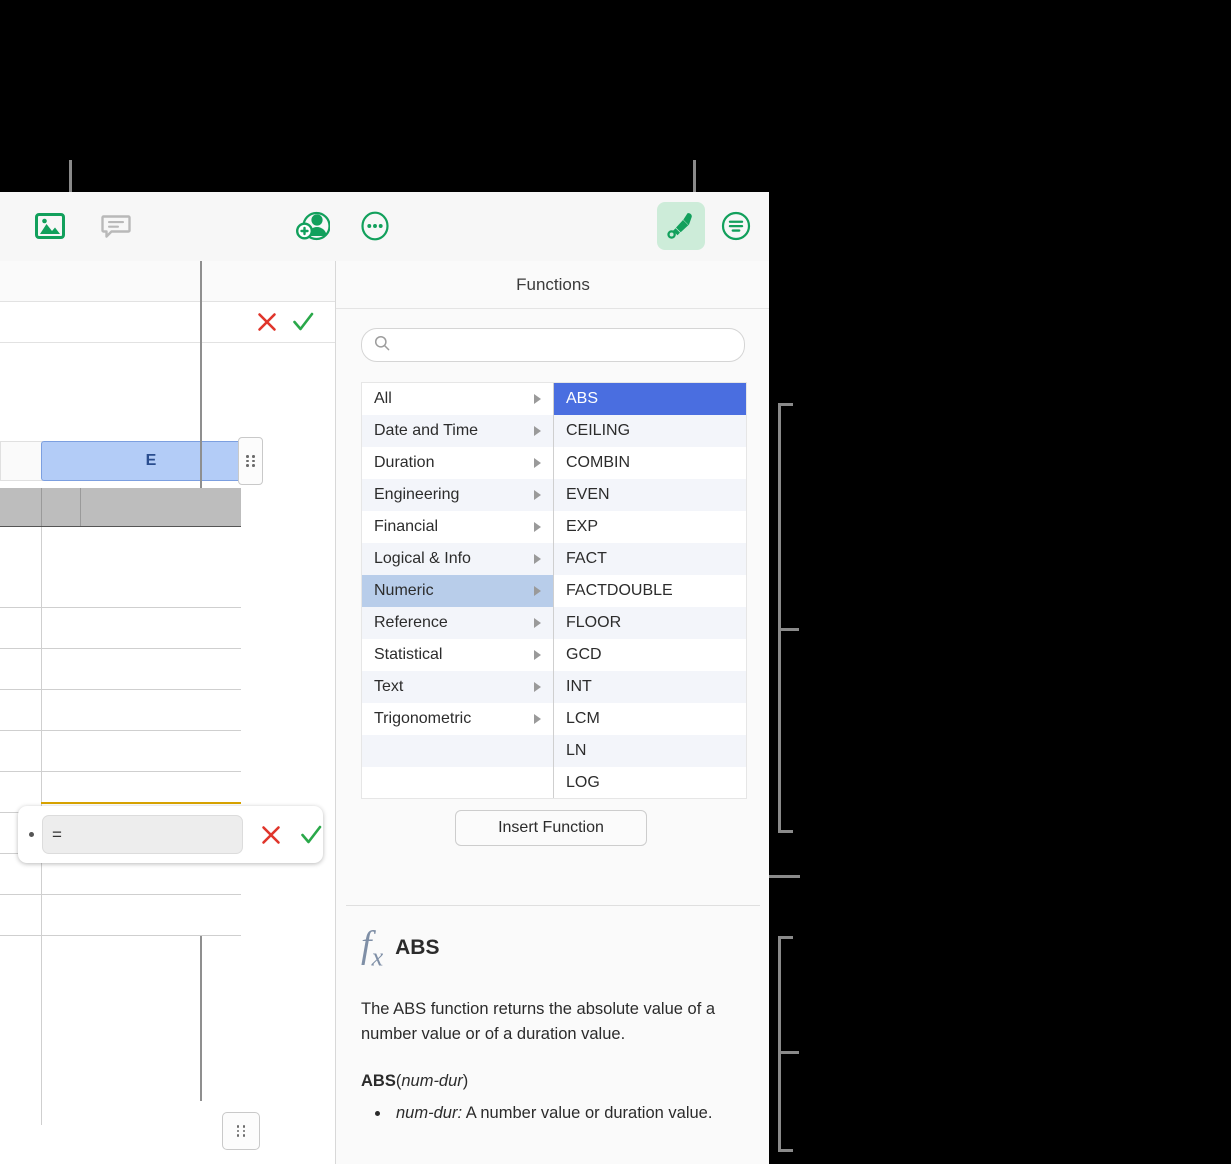  I want to click on callout-bracket-desc-vertical, so click(779, 1044).